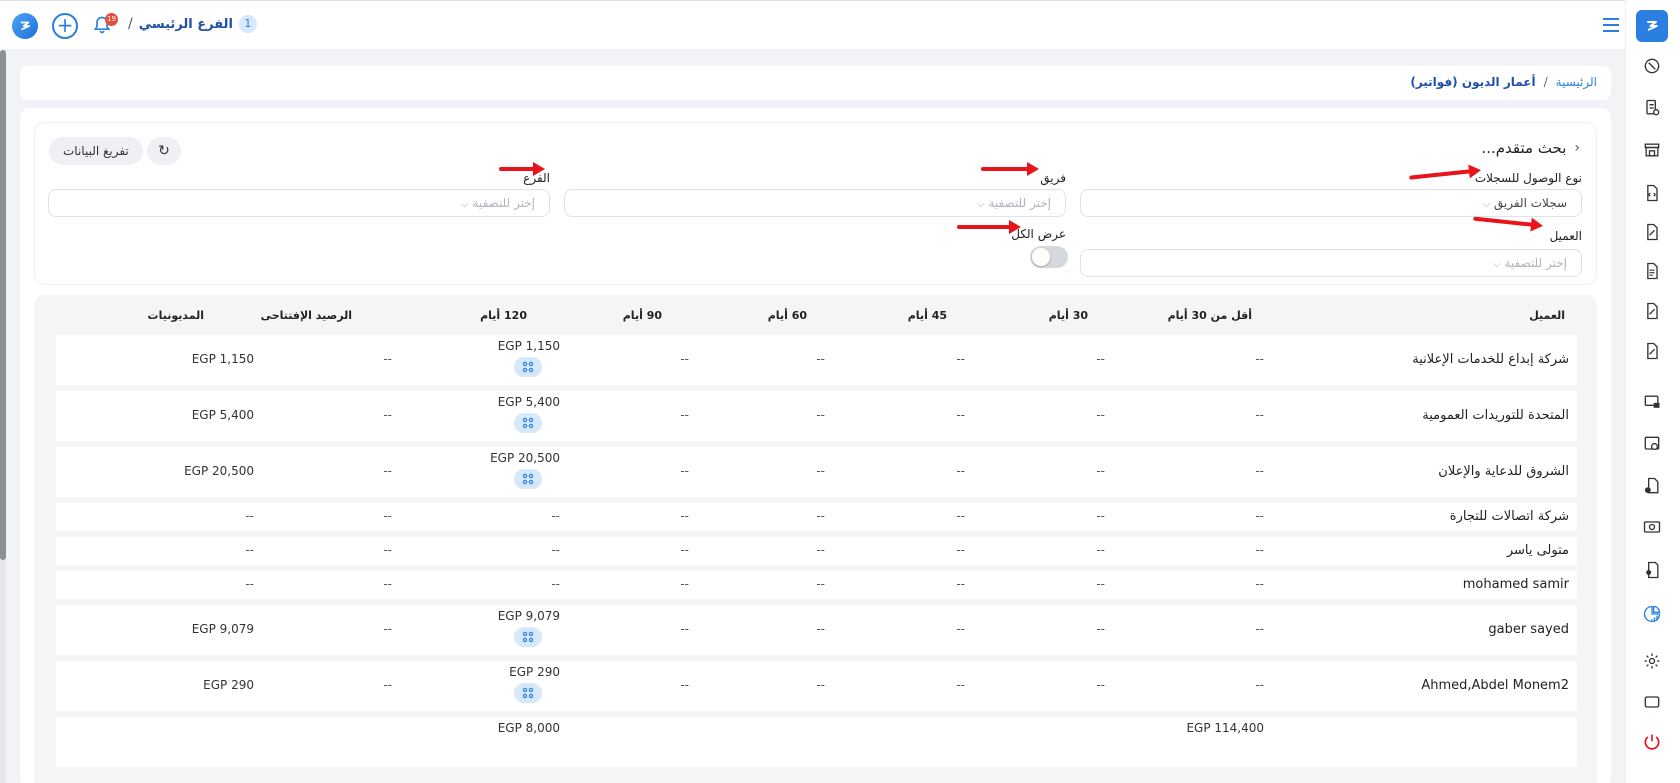  Describe the element at coordinates (3, 305) in the screenshot. I see `scrollbar-thumb` at that location.